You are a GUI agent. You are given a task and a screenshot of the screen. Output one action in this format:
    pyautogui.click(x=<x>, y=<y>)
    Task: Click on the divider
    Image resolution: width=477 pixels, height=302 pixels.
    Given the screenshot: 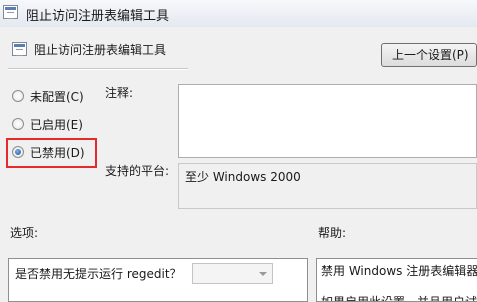 What is the action you would take?
    pyautogui.click(x=98, y=69)
    